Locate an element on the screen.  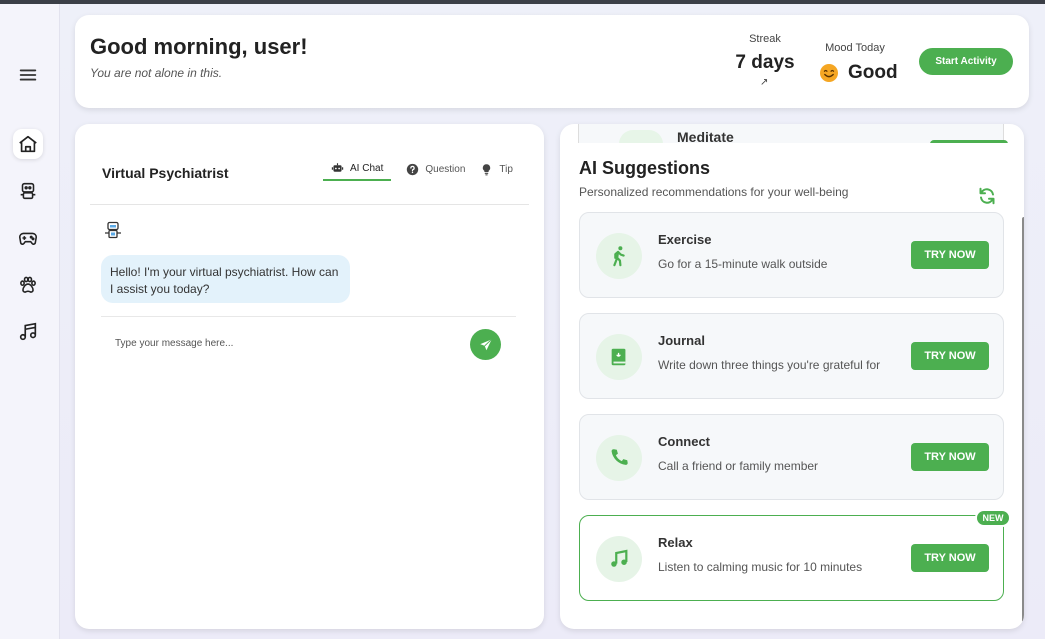
chat-tabs: AI Chat Question Tip is located at coordinates (425, 169).